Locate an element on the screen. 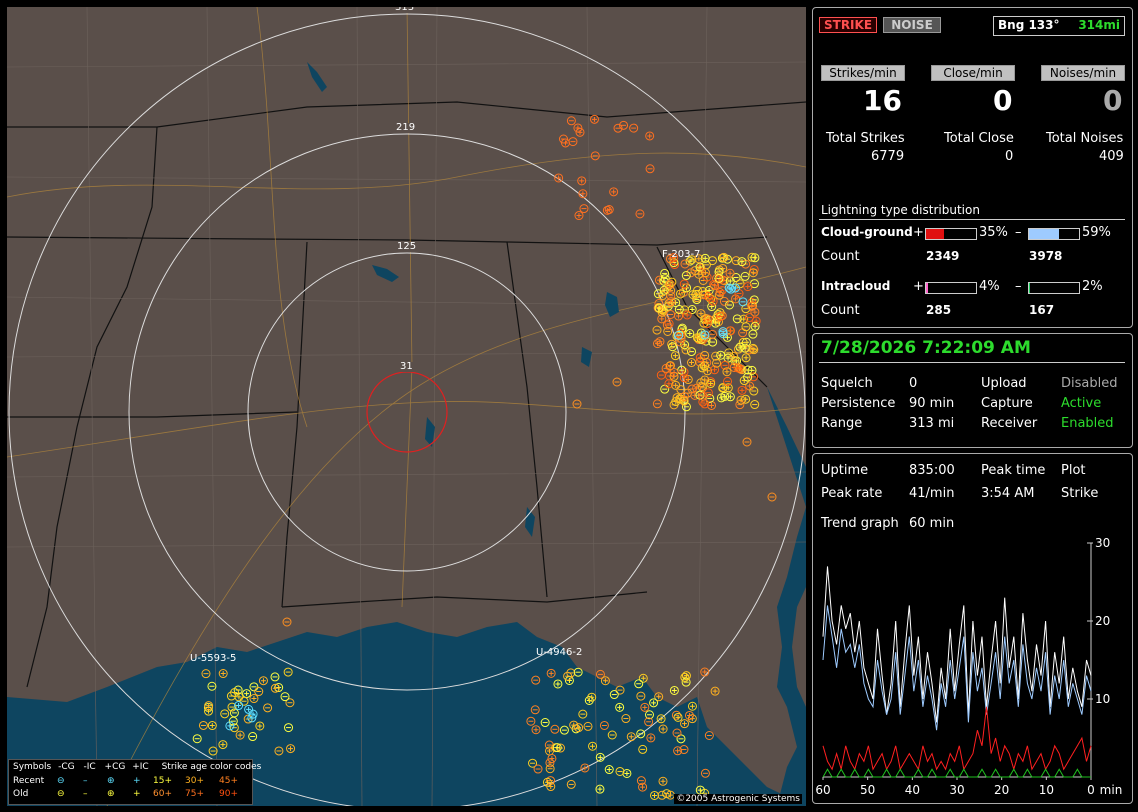  neg-ic-icon: – is located at coordinates (85, 781).